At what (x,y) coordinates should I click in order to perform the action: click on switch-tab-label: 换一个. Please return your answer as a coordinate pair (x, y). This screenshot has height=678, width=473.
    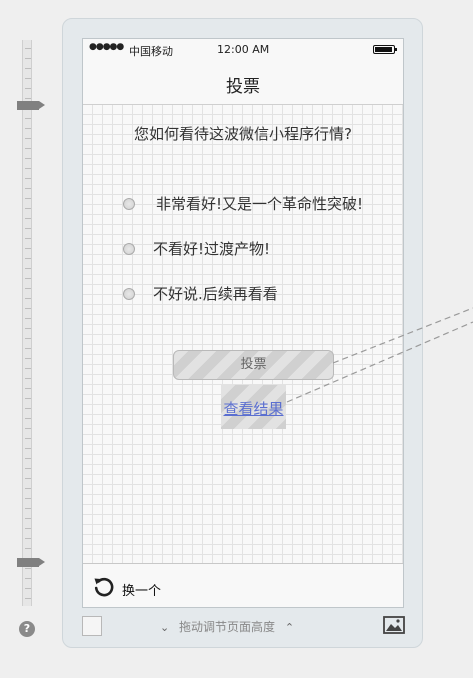
    Looking at the image, I should click on (141, 589).